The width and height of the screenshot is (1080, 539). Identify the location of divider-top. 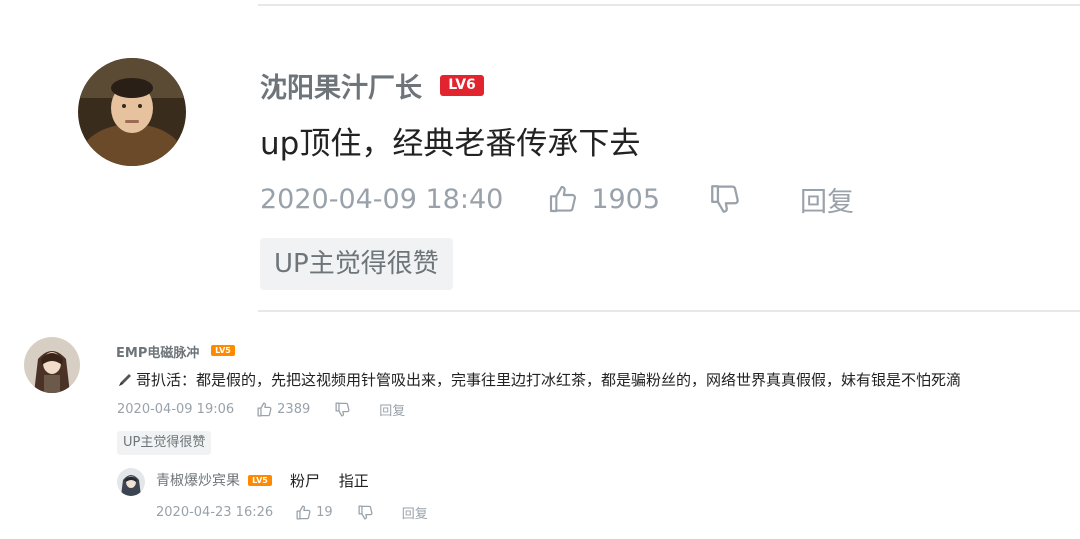
(669, 5).